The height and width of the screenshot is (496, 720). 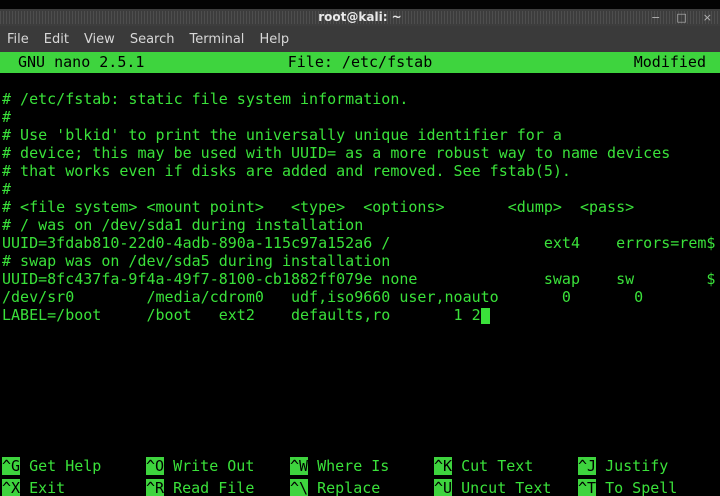 What do you see at coordinates (18, 39) in the screenshot?
I see `menu-item-file: File` at bounding box center [18, 39].